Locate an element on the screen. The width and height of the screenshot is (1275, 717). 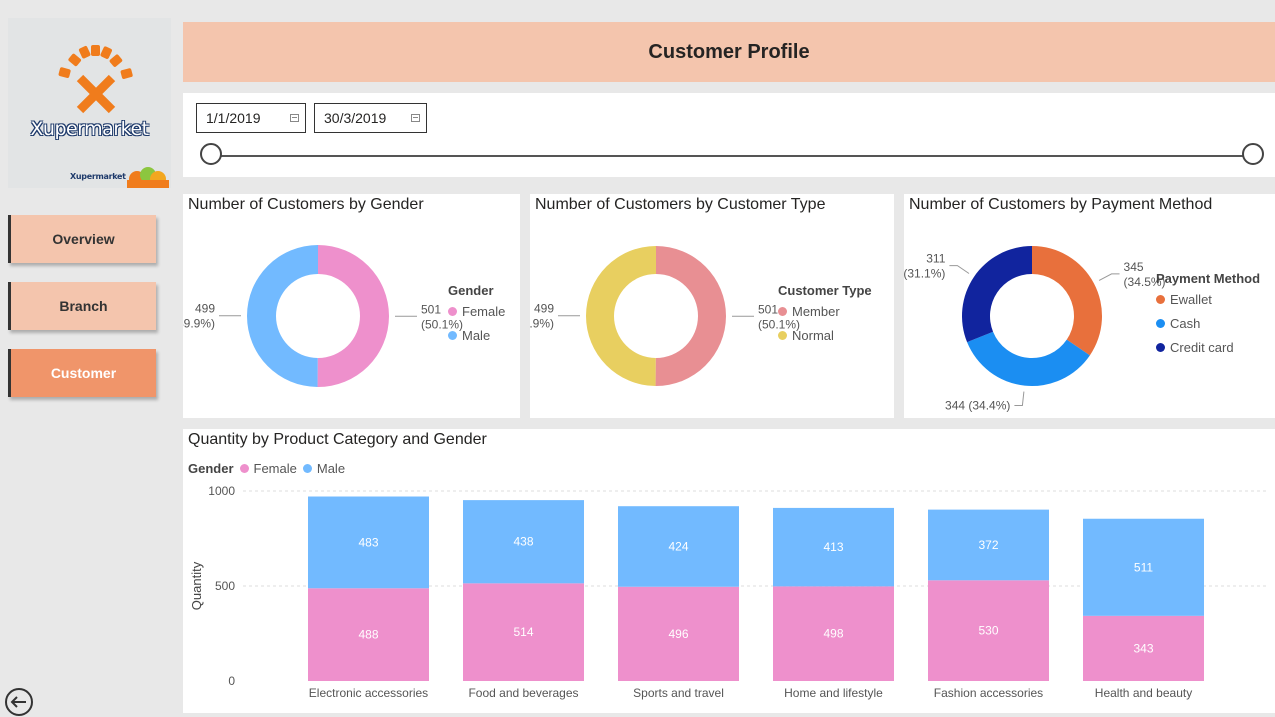
donut-slice-female is located at coordinates (353, 316).